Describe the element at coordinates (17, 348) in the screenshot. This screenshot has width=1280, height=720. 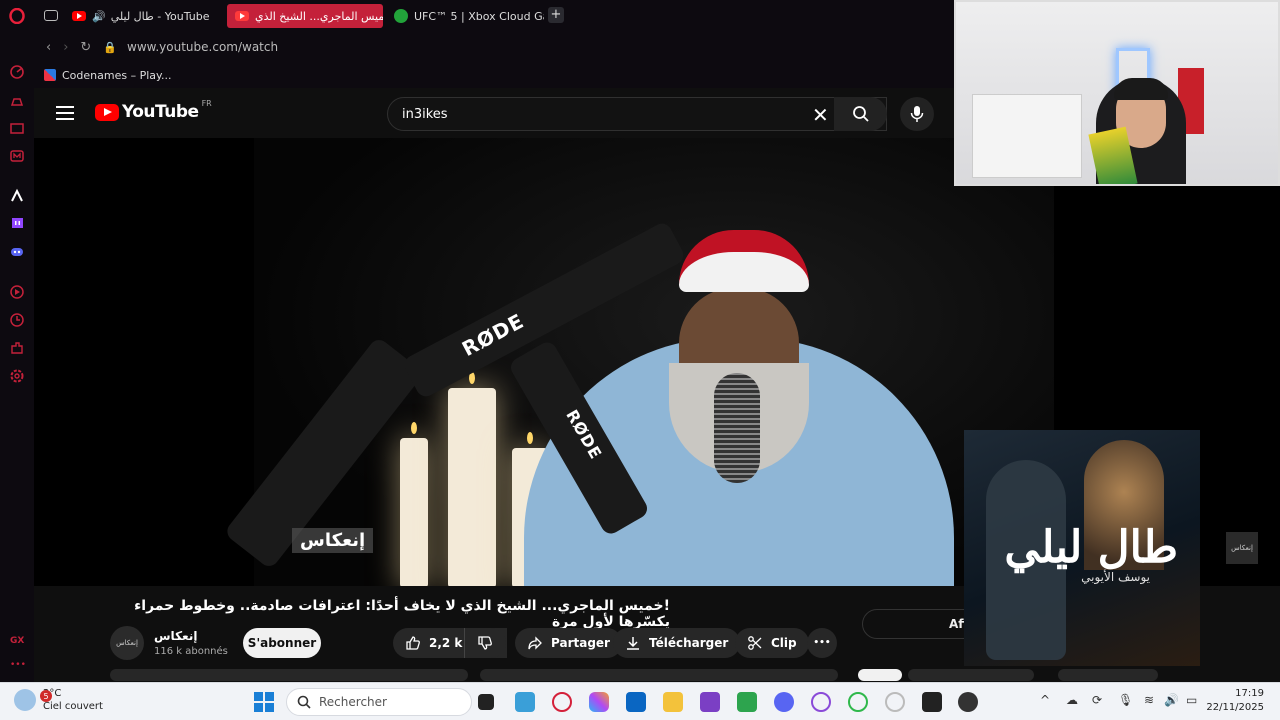
I see `extensions-icon` at that location.